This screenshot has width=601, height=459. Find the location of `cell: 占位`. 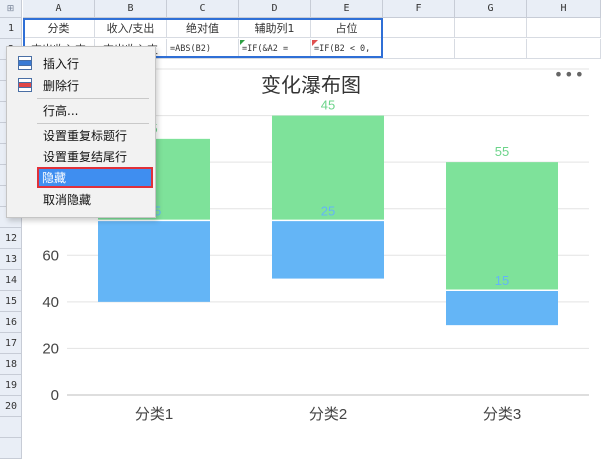

cell: 占位 is located at coordinates (347, 28).